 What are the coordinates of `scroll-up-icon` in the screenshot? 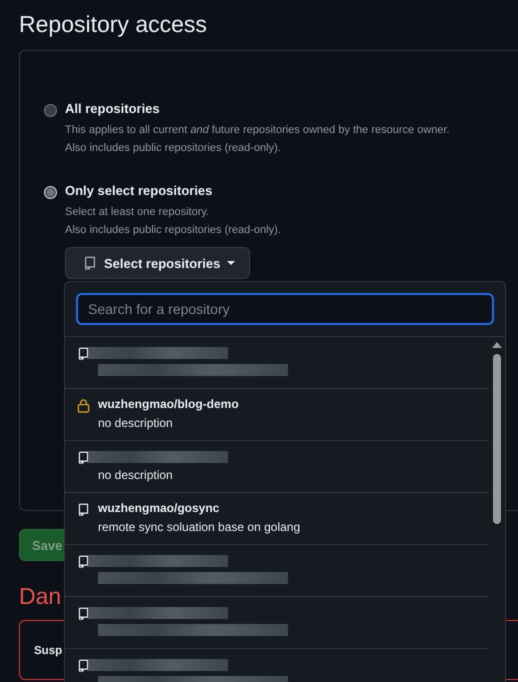 It's located at (497, 345).